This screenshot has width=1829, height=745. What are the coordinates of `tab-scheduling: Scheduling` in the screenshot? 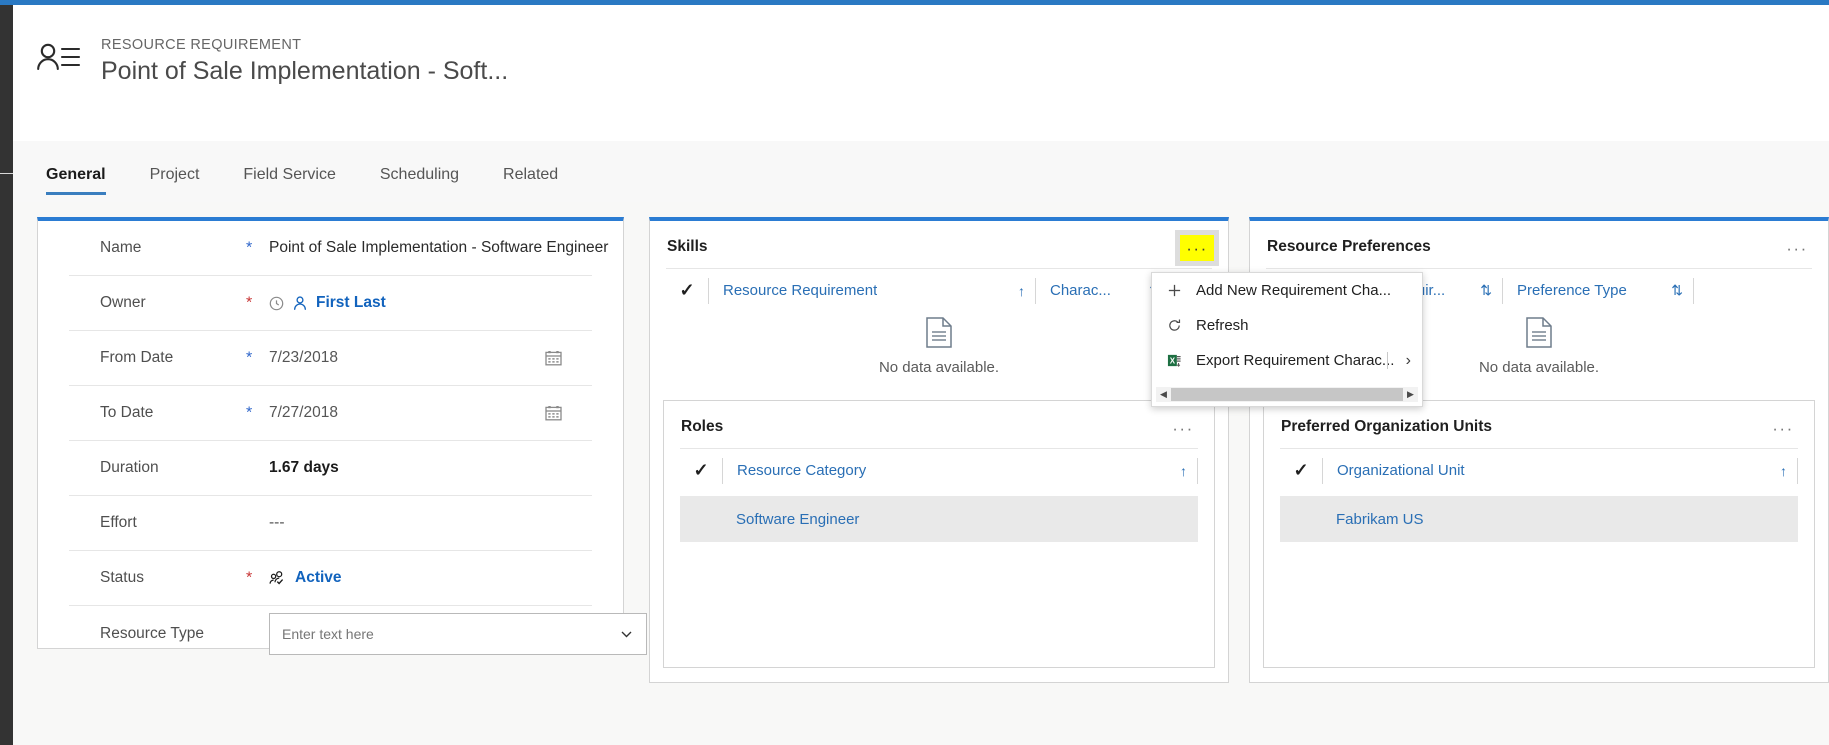 It's located at (419, 175).